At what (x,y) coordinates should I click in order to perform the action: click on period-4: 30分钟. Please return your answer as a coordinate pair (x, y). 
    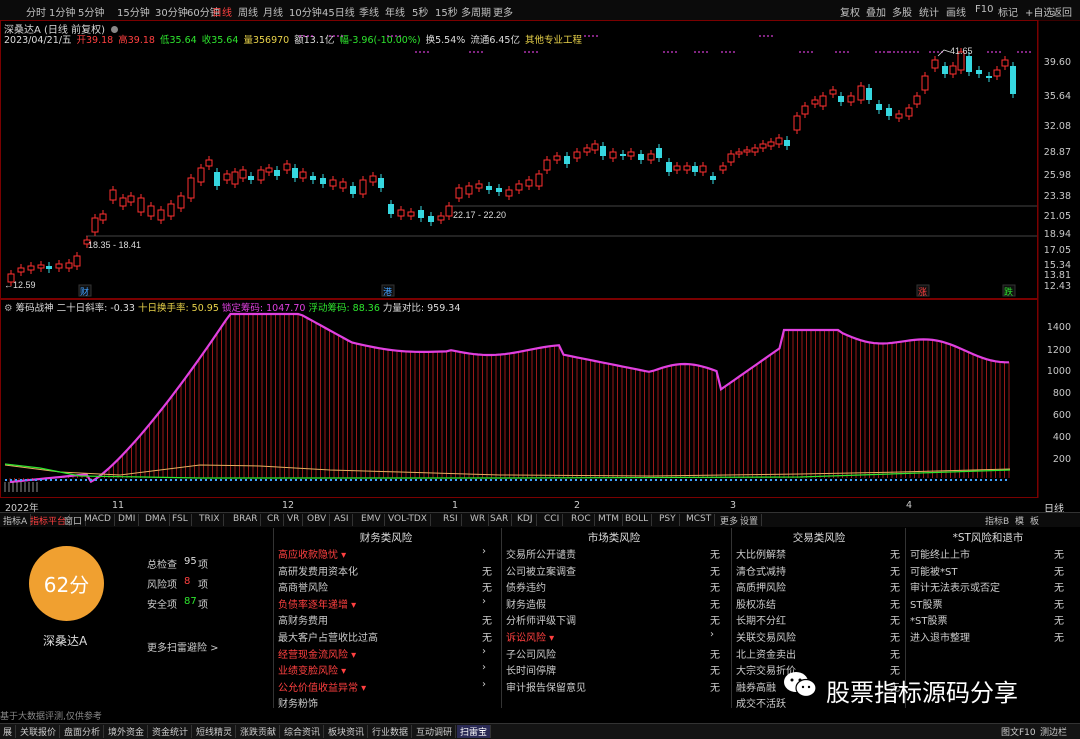
    Looking at the image, I should click on (171, 11).